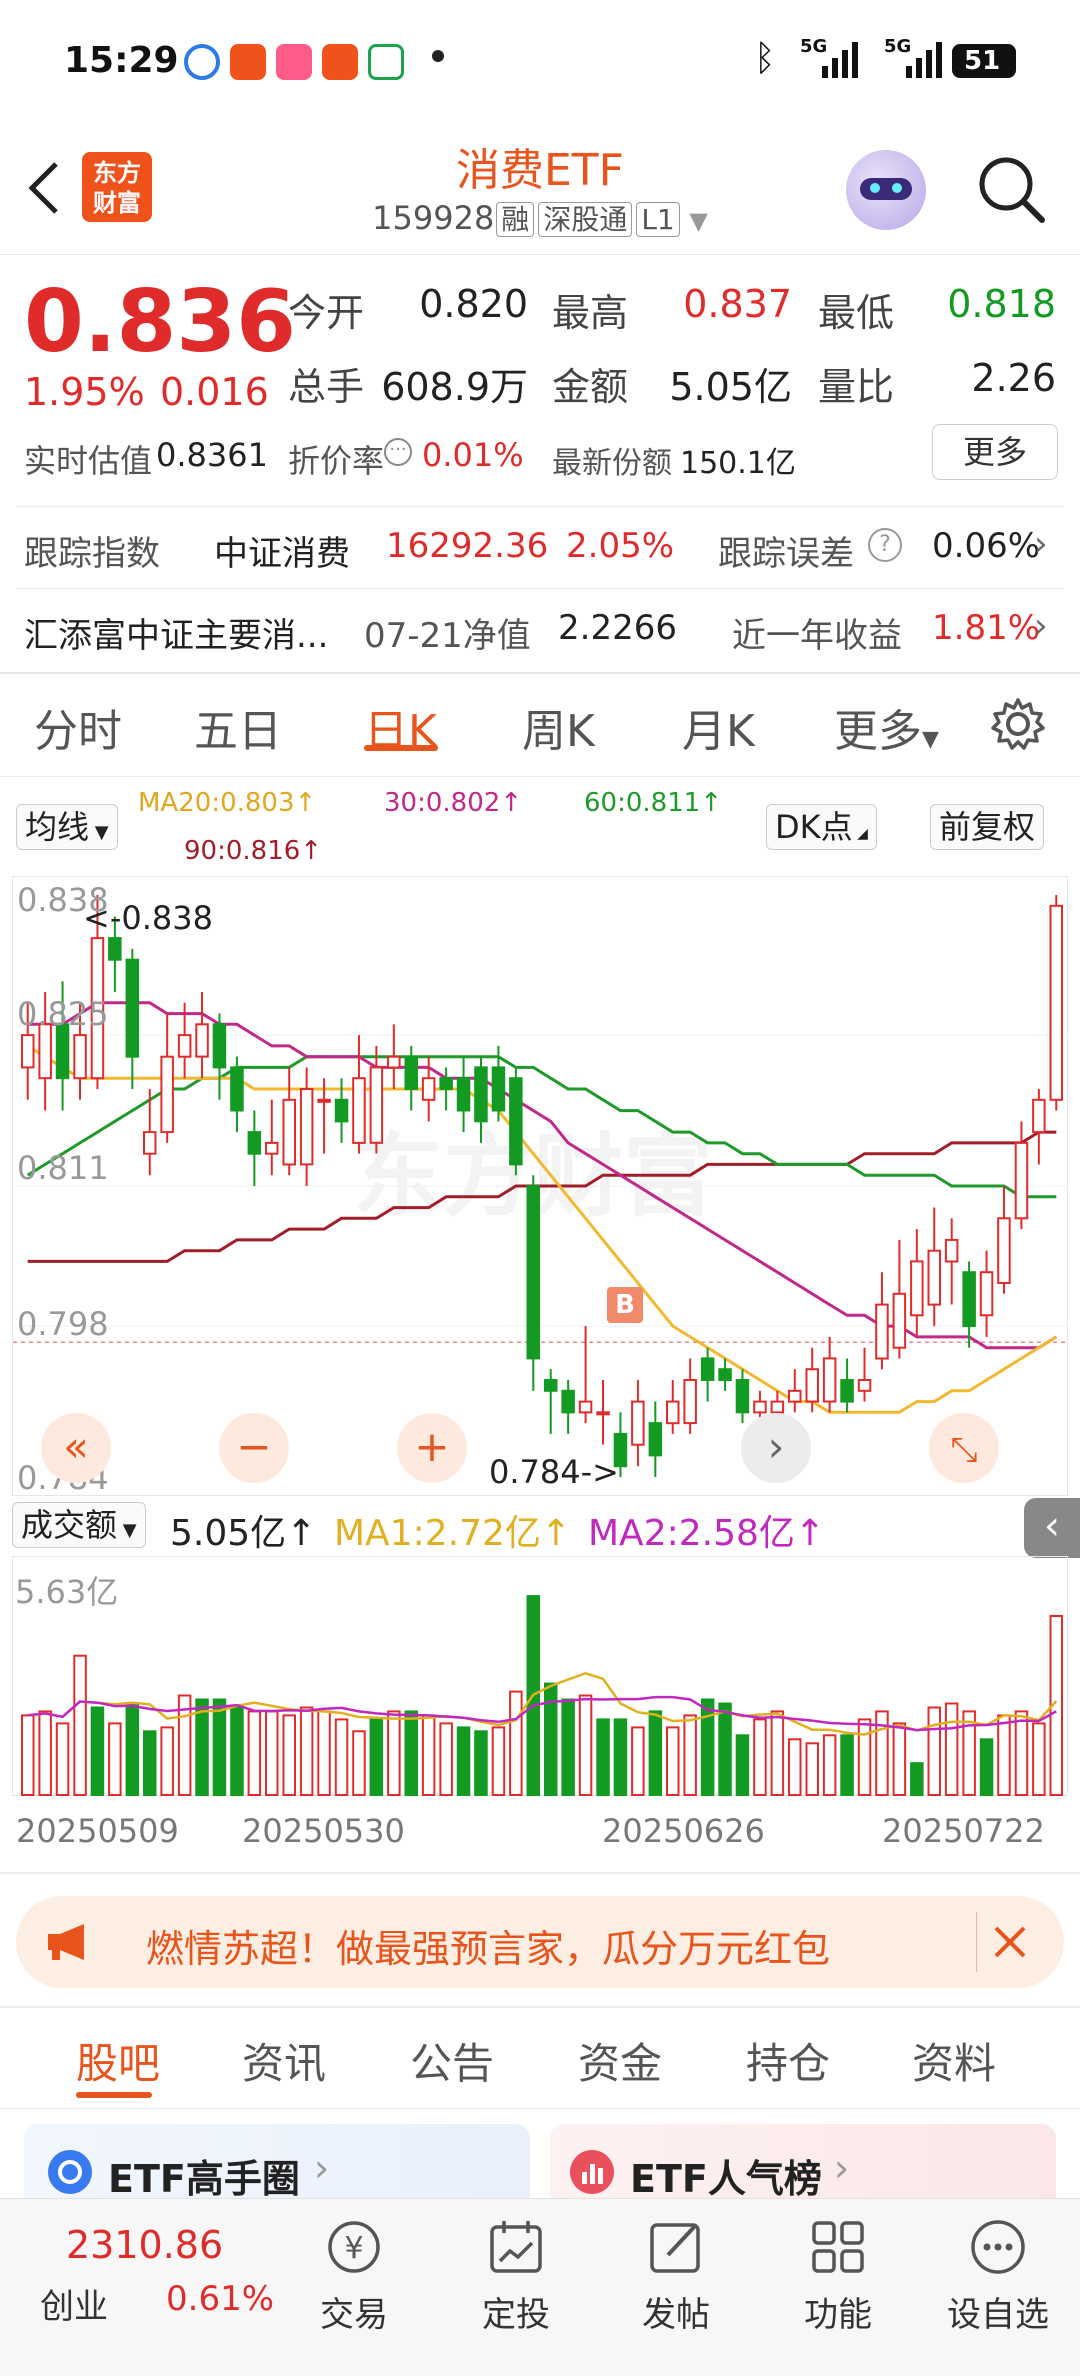 The image size is (1080, 2376). Describe the element at coordinates (886, 190) in the screenshot. I see `robot-assistant-icon` at that location.